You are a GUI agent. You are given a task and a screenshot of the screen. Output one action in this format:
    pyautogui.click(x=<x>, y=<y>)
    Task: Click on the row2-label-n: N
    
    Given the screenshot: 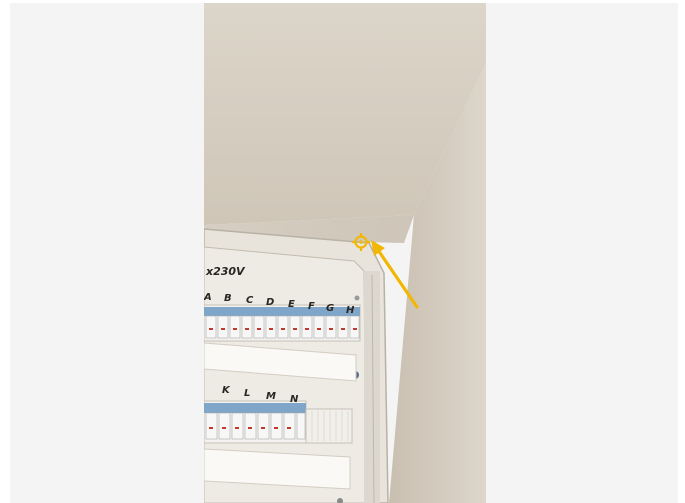 What is the action you would take?
    pyautogui.click(x=294, y=399)
    